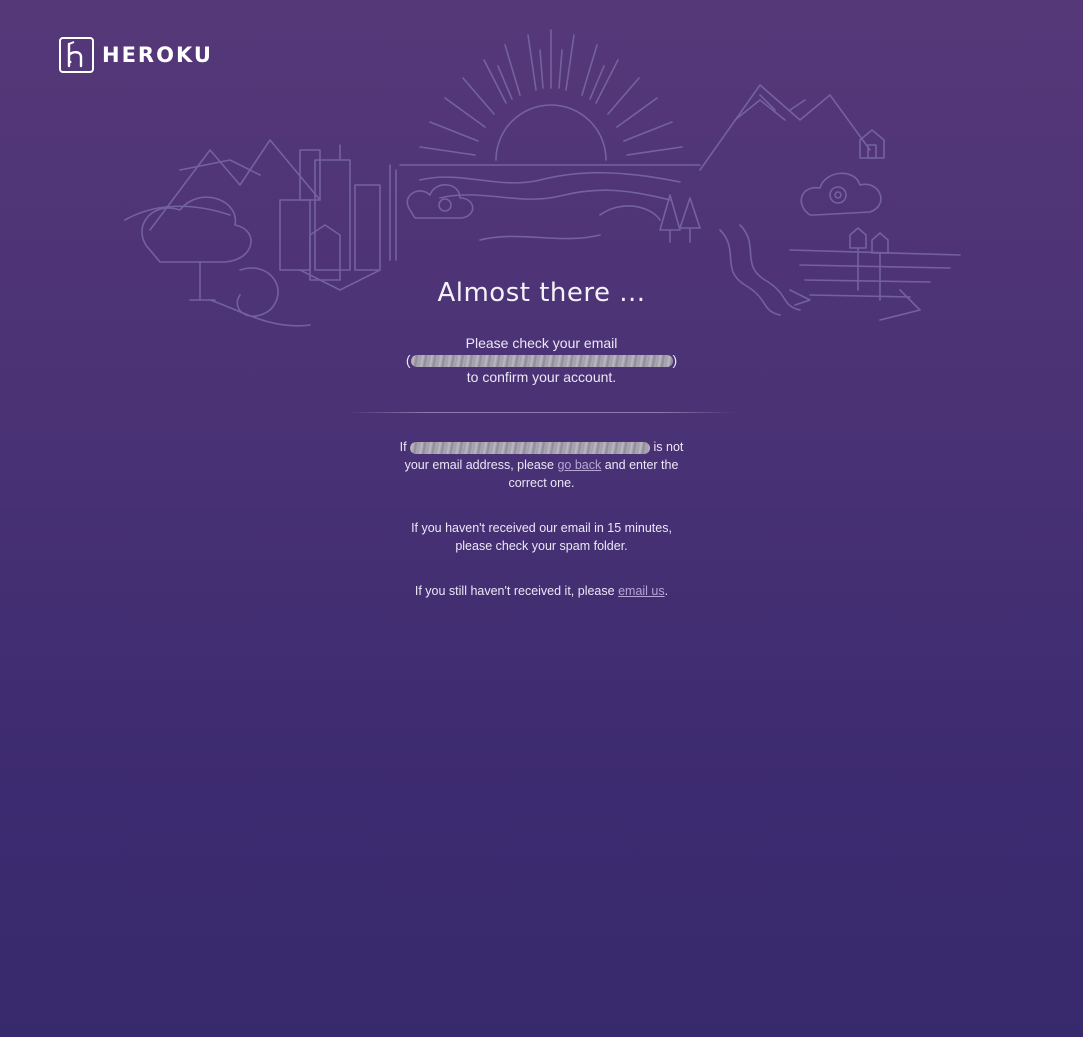 This screenshot has width=1083, height=1037. Describe the element at coordinates (675, 360) in the screenshot. I see `close-paren: )` at that location.